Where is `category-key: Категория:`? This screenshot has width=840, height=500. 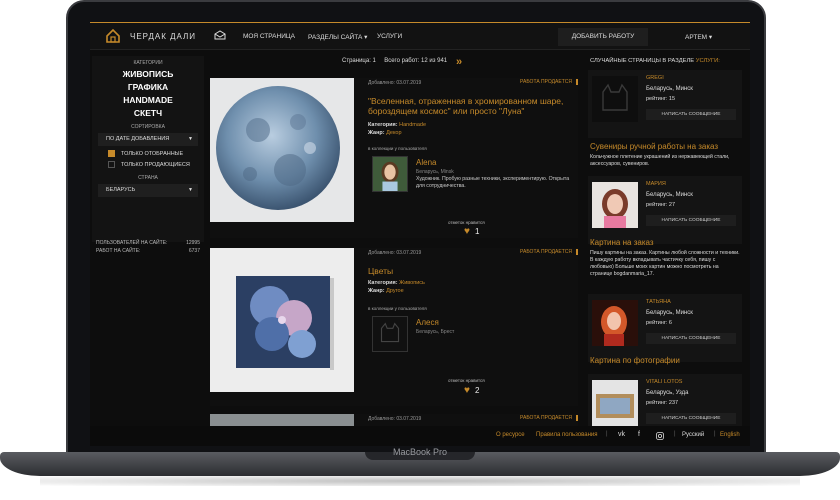
category-key: Категория: is located at coordinates (383, 125).